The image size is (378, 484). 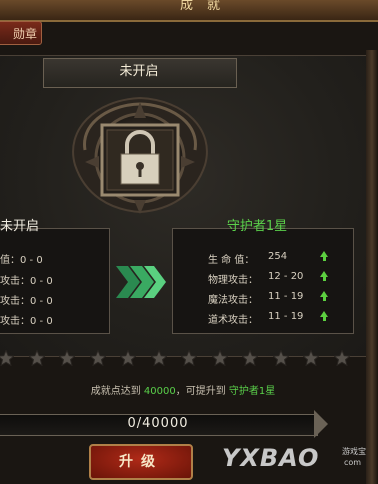 I want to click on current-stat-taoist: 攻击：0 - 0, so click(x=26, y=321).